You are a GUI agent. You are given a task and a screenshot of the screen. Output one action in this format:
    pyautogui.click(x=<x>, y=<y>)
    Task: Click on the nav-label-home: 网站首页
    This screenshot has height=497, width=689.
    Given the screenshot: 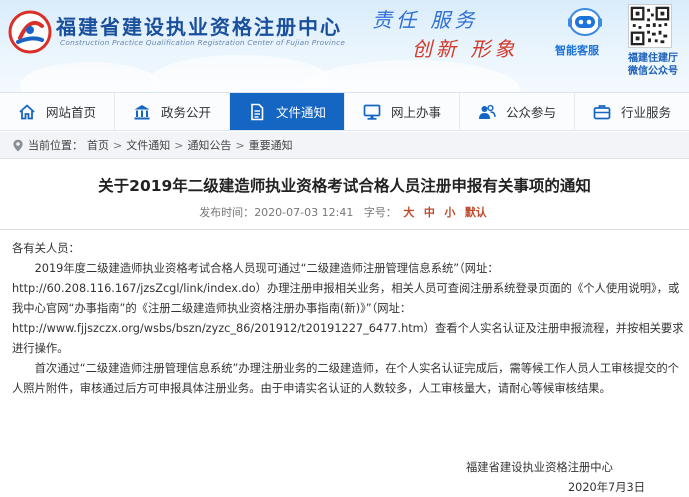 What is the action you would take?
    pyautogui.click(x=70, y=112)
    